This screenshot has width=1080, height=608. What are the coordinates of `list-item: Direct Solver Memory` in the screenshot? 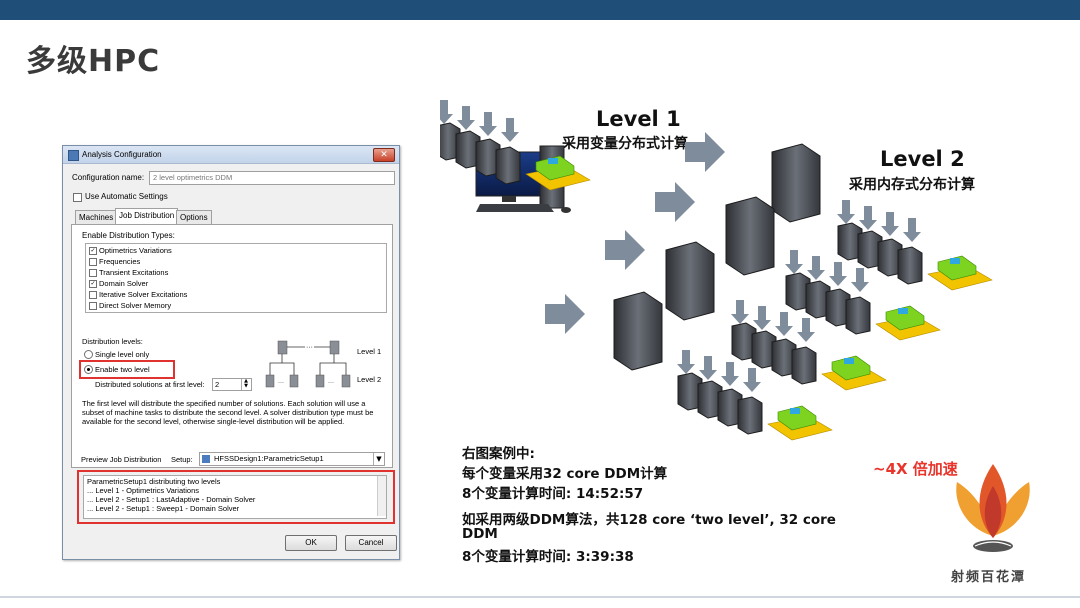 It's located at (130, 306).